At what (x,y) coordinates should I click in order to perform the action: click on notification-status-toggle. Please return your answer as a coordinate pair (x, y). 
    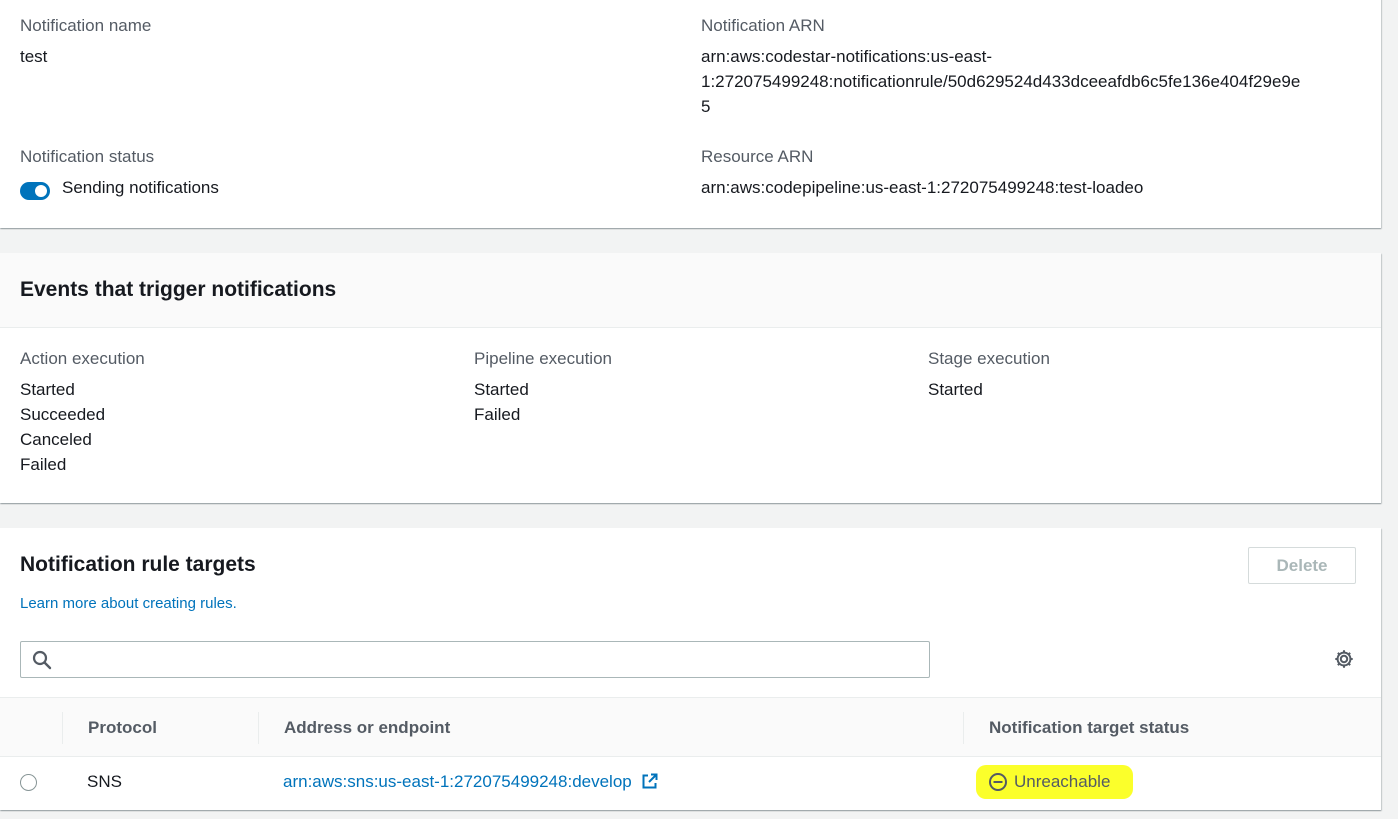
    Looking at the image, I should click on (35, 191).